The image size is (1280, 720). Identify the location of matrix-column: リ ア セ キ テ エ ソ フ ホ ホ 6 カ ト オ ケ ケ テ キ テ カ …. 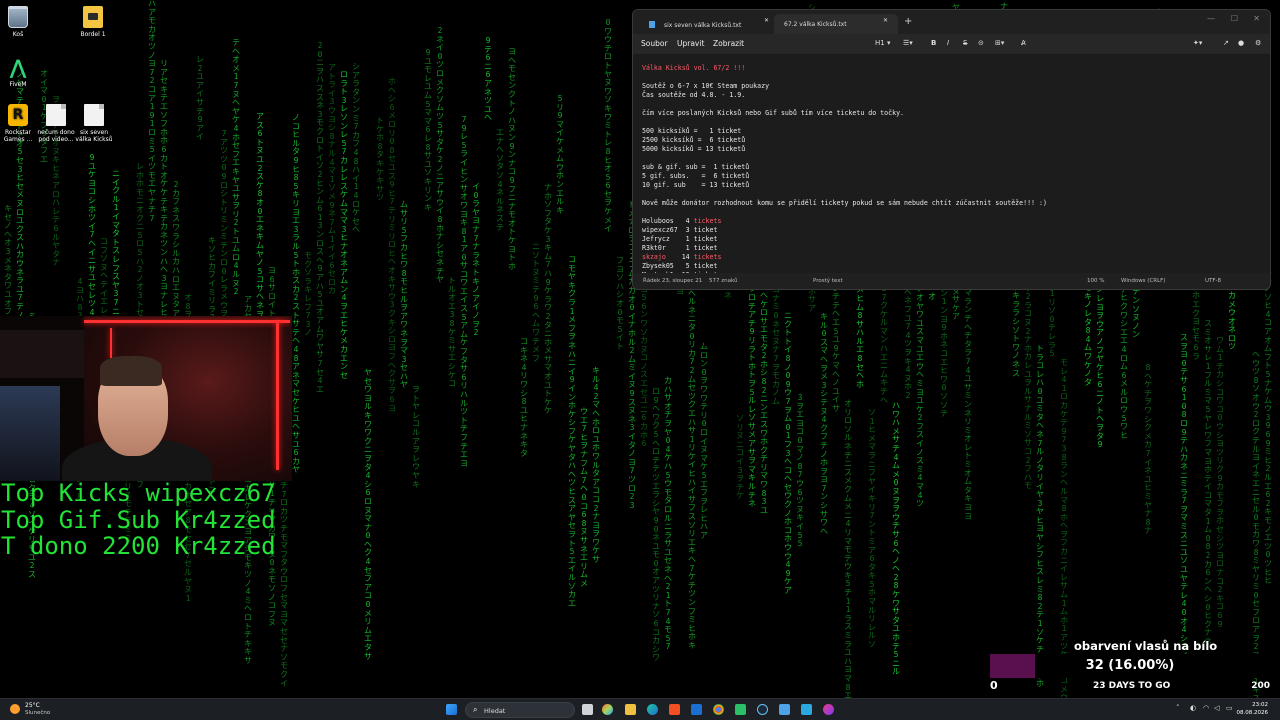
(164, 201).